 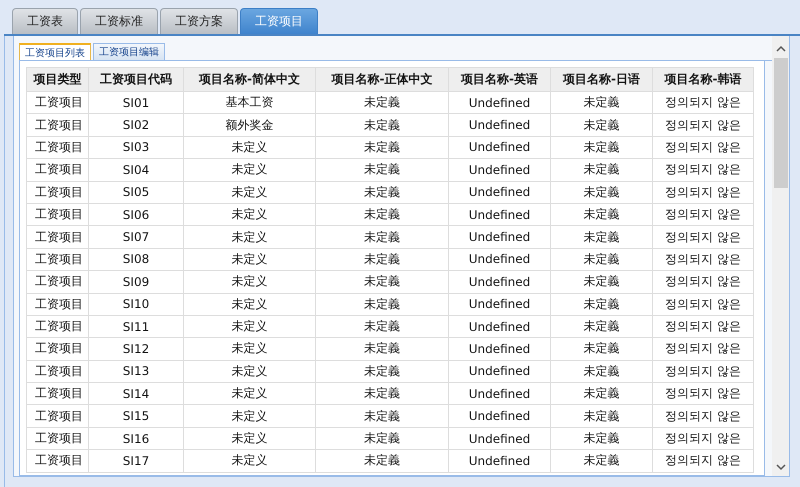 What do you see at coordinates (136, 170) in the screenshot?
I see `table-cell: SI04` at bounding box center [136, 170].